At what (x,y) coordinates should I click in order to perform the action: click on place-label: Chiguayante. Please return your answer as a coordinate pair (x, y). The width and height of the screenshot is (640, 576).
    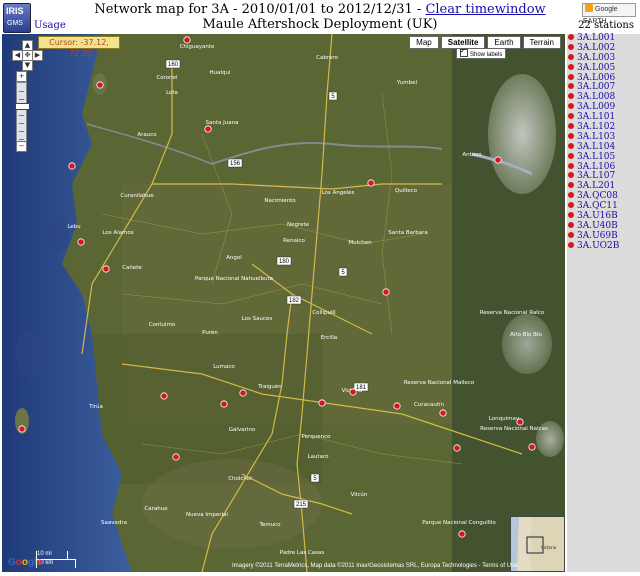
    Looking at the image, I should click on (197, 47).